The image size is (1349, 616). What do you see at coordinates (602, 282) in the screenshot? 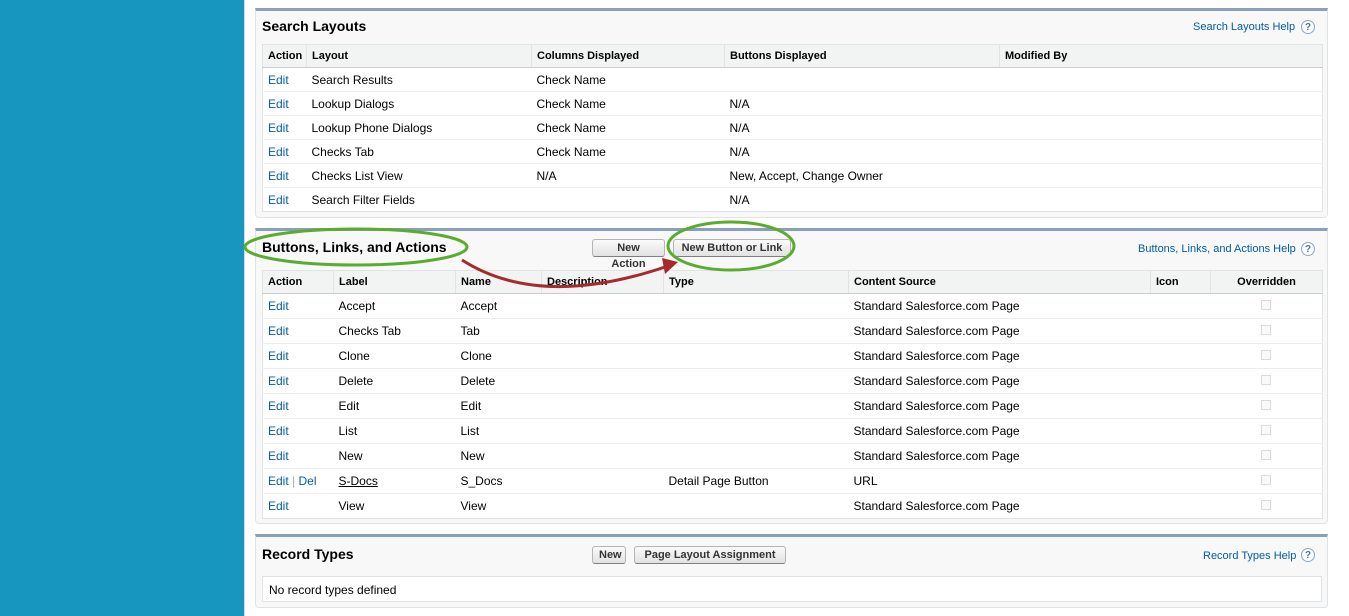
I see `column-header: Description` at bounding box center [602, 282].